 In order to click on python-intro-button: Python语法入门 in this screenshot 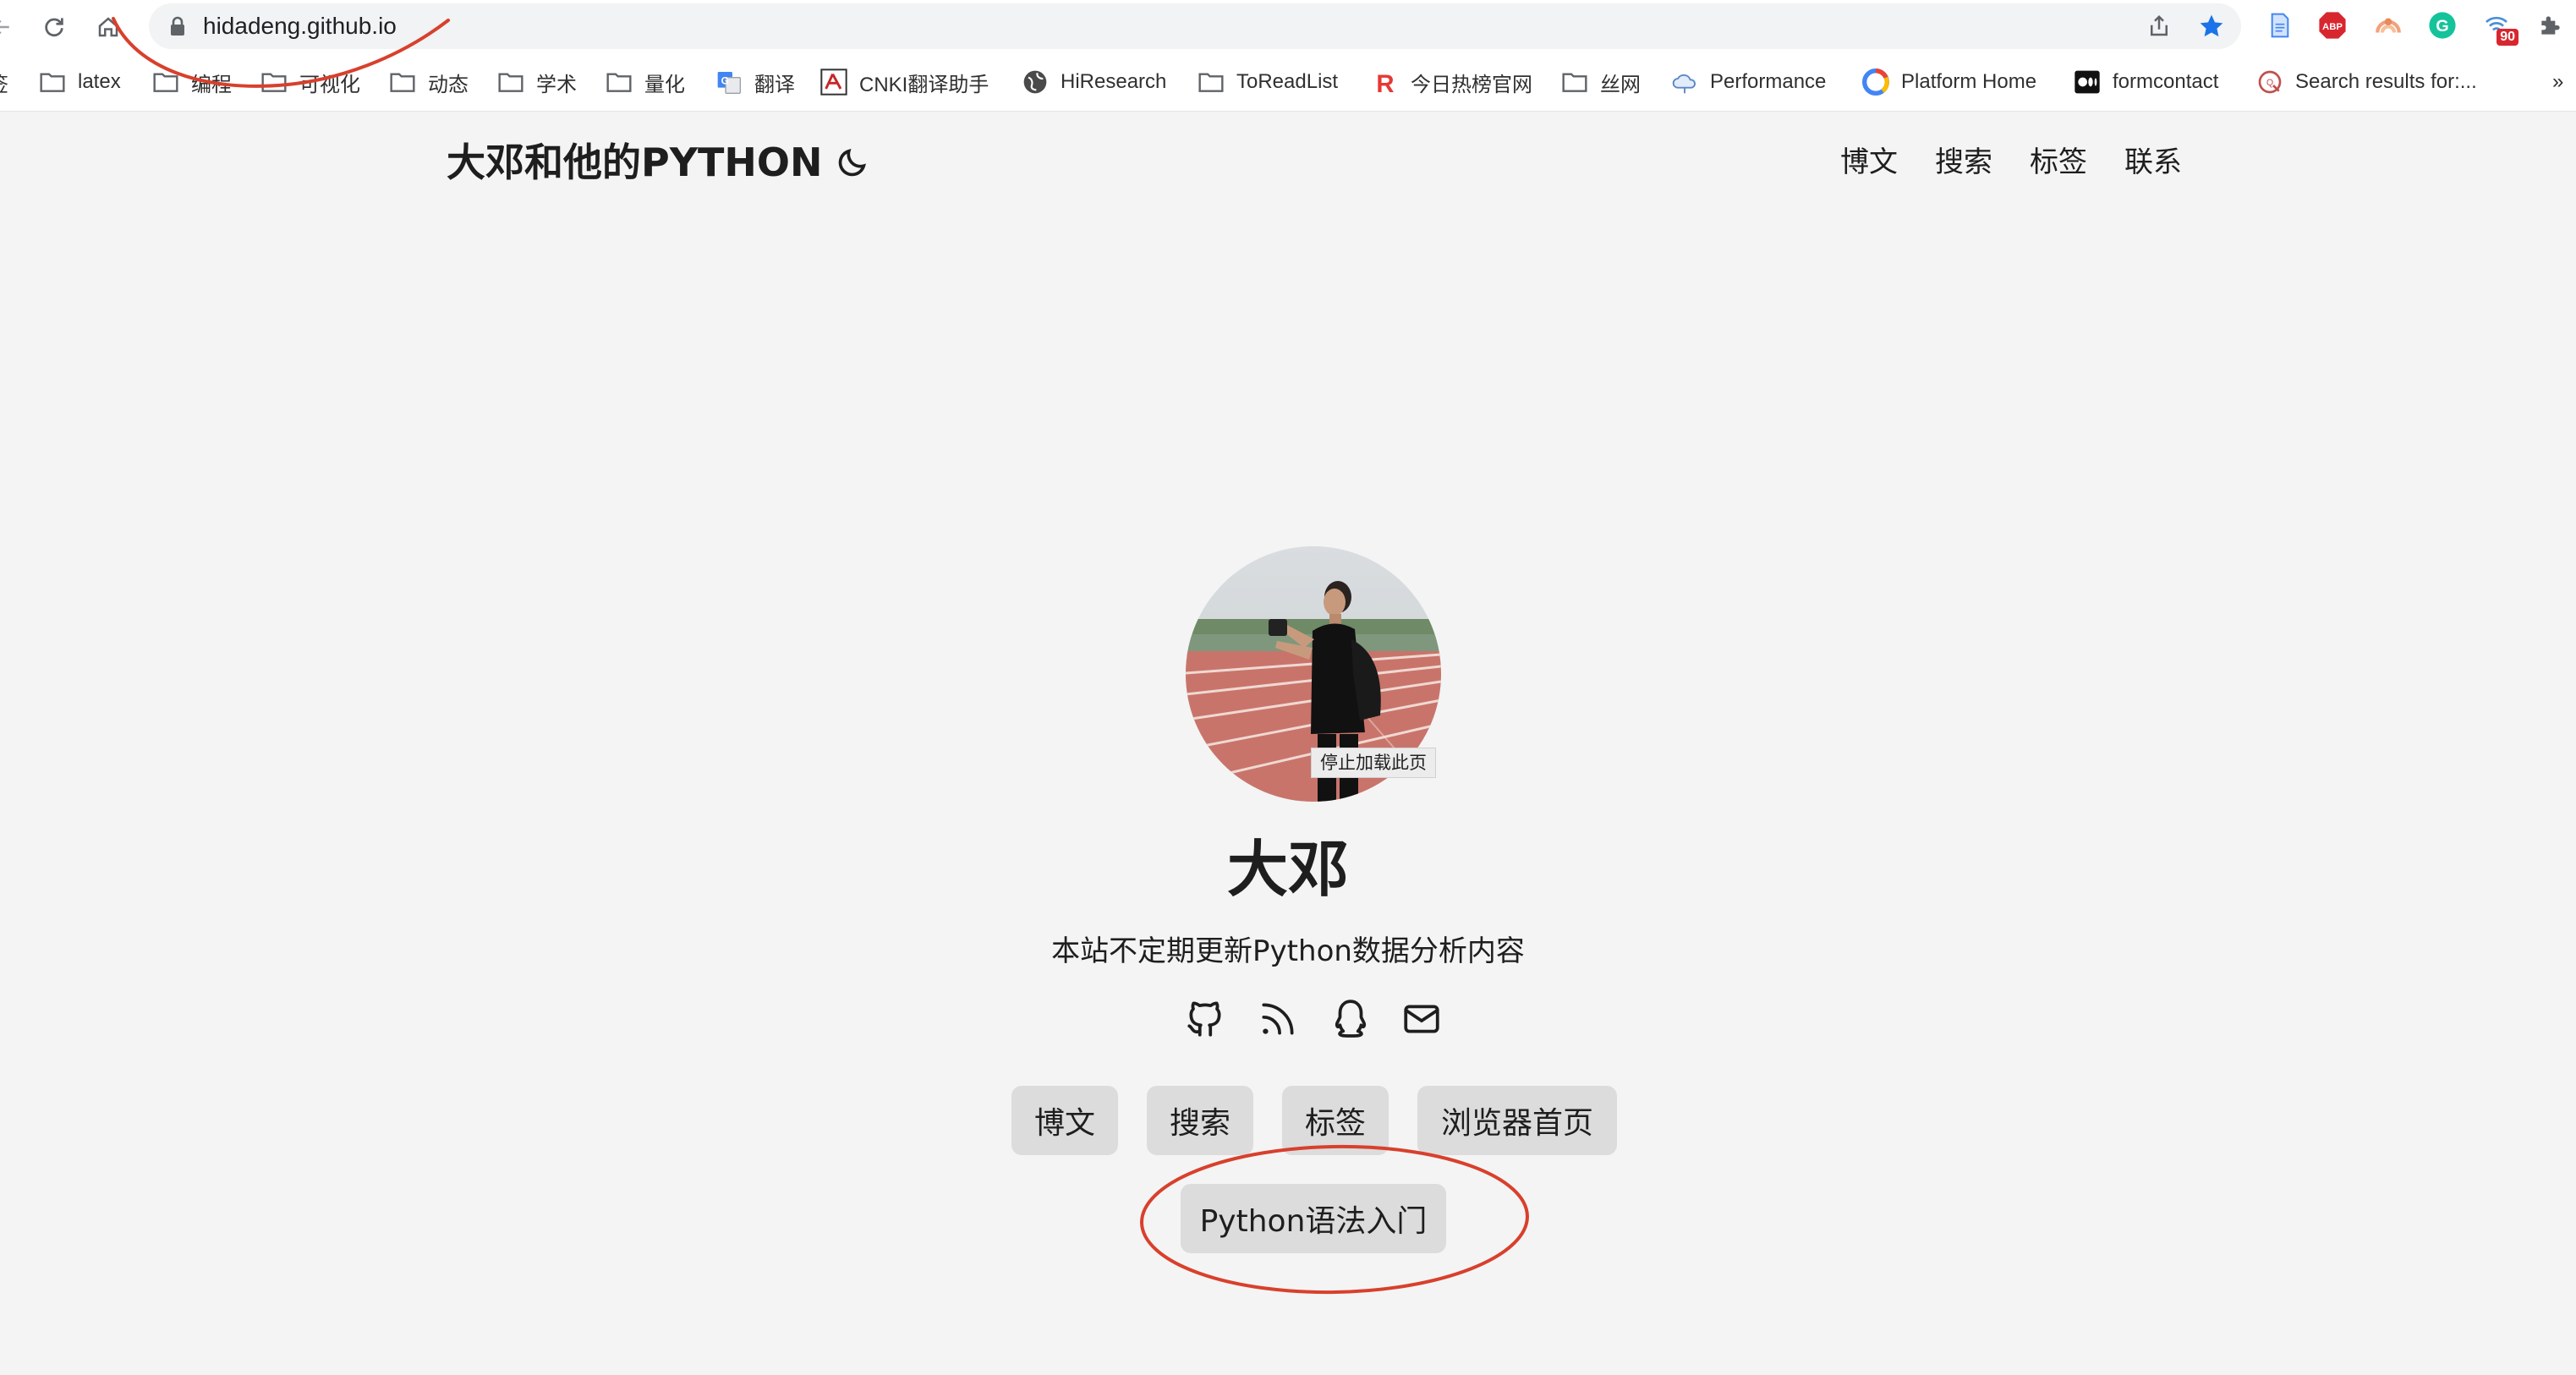, I will do `click(1313, 1218)`.